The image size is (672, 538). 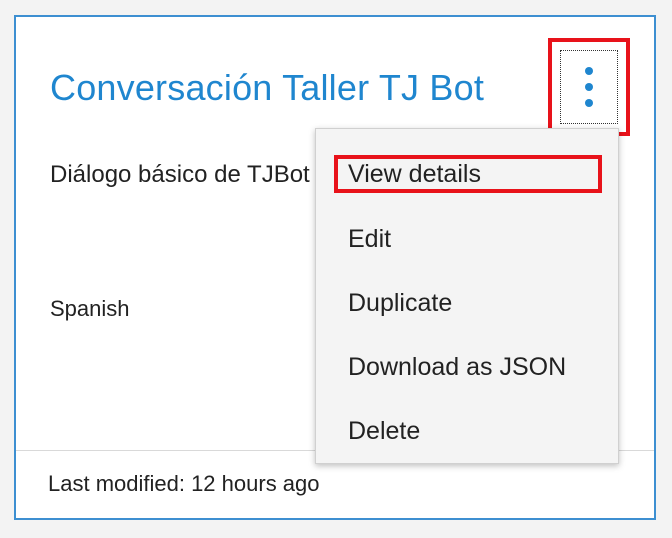 What do you see at coordinates (184, 483) in the screenshot?
I see `card-last-modified: Last modified: 12 hours ago` at bounding box center [184, 483].